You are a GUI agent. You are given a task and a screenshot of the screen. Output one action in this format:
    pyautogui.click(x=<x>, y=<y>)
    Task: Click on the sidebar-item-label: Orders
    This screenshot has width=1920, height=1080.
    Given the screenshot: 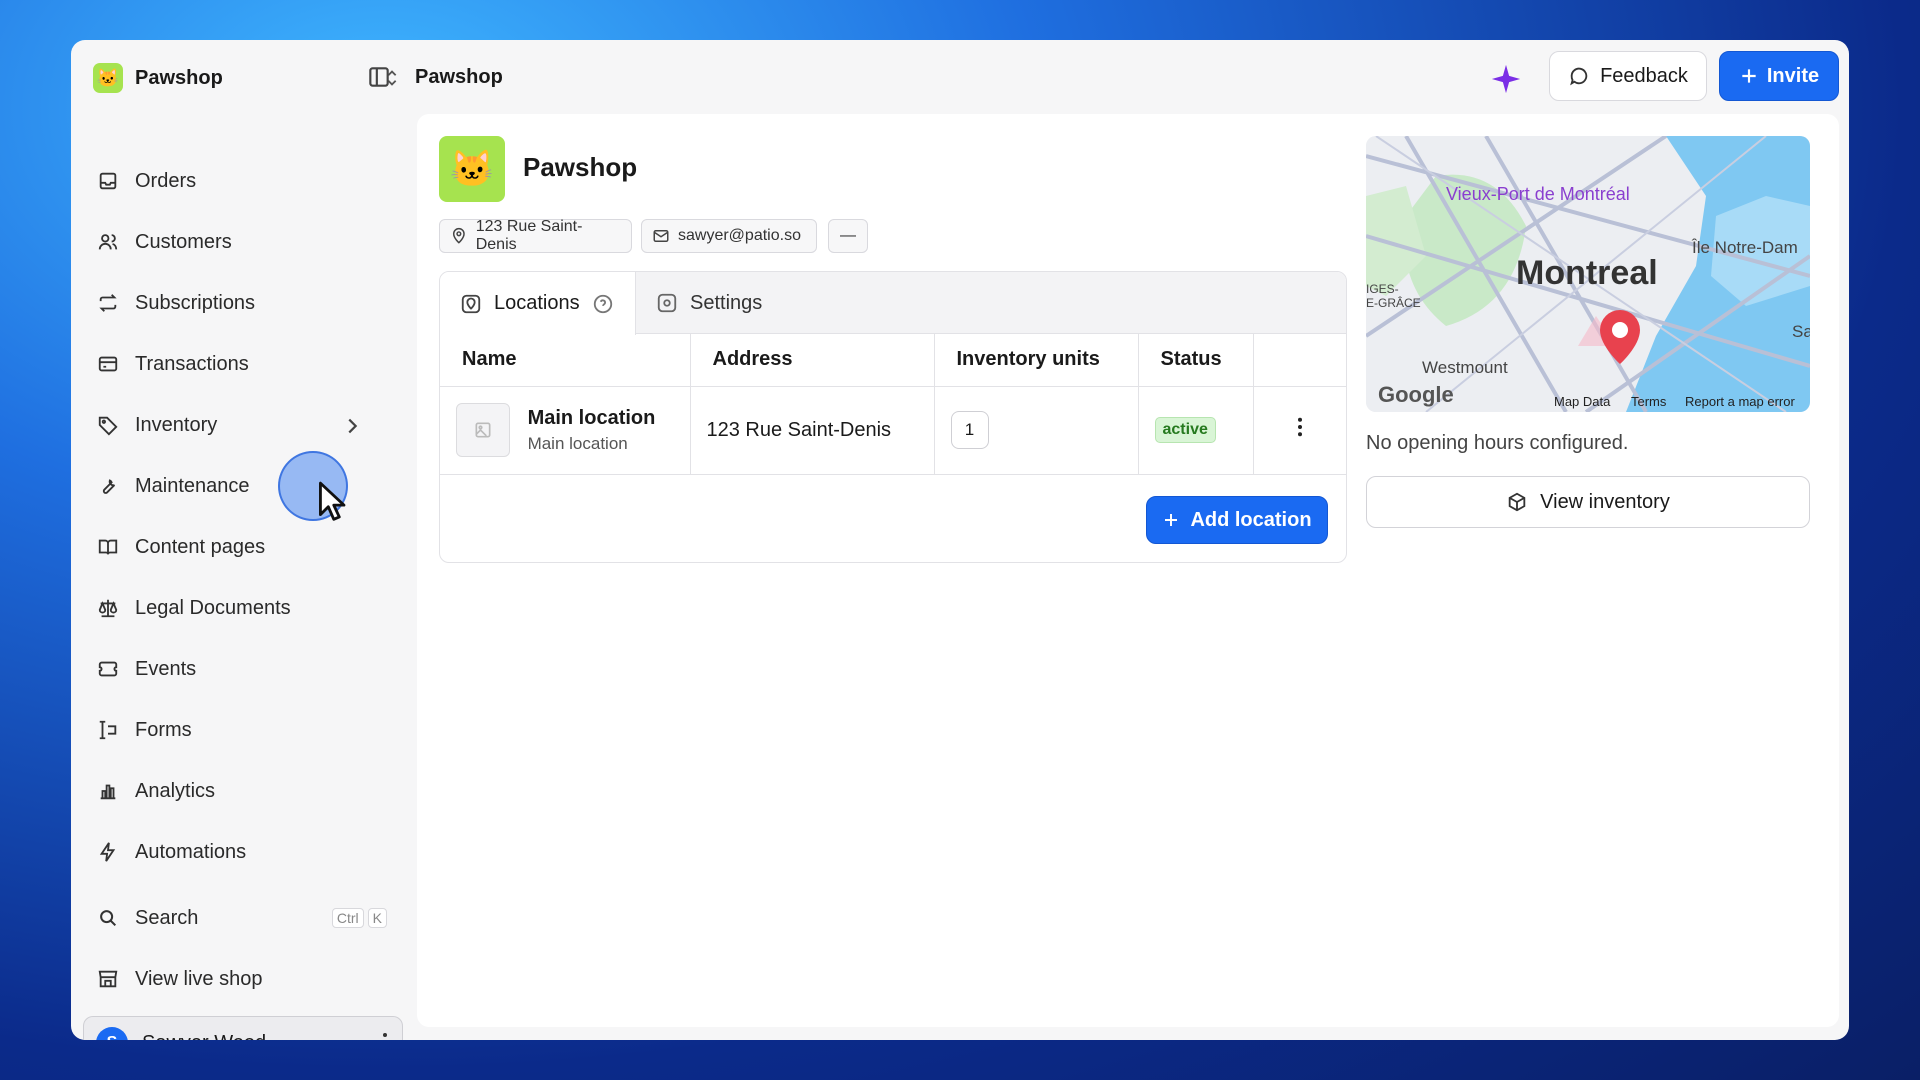 What is the action you would take?
    pyautogui.click(x=166, y=180)
    